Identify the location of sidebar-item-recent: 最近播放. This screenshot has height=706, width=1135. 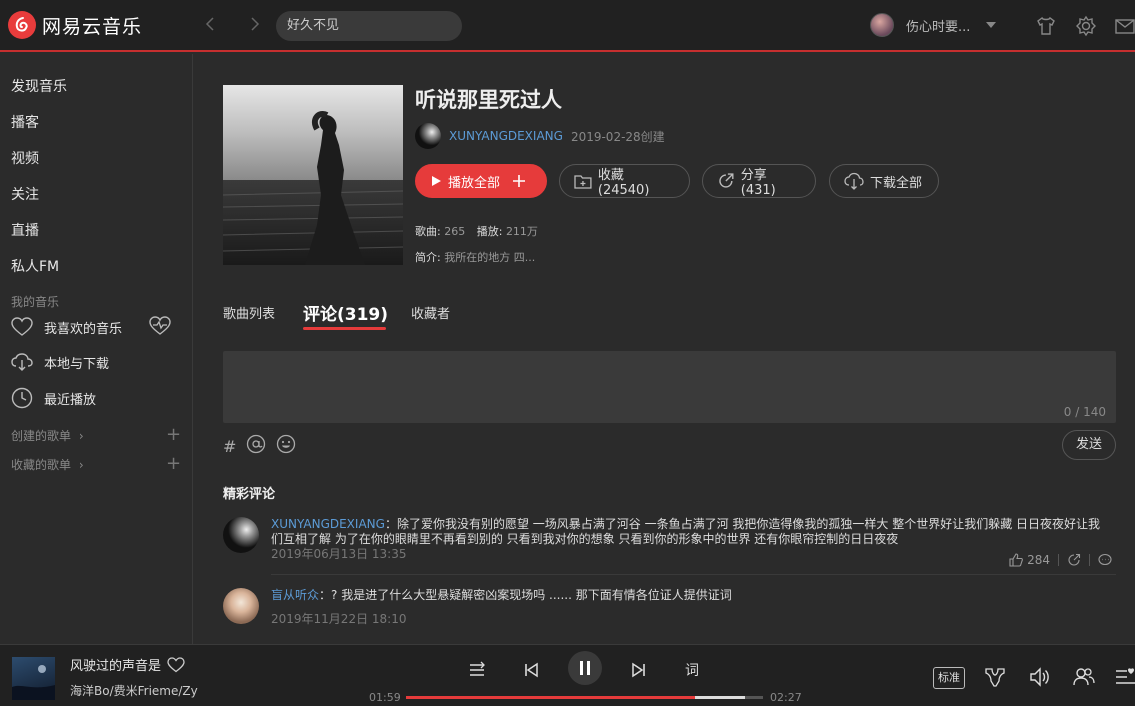
(53, 398).